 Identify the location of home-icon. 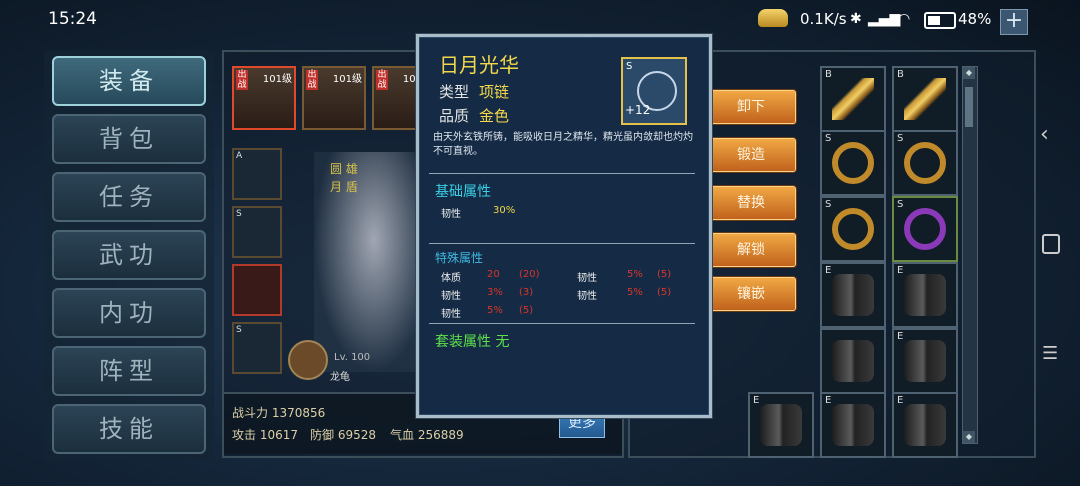
(1051, 244).